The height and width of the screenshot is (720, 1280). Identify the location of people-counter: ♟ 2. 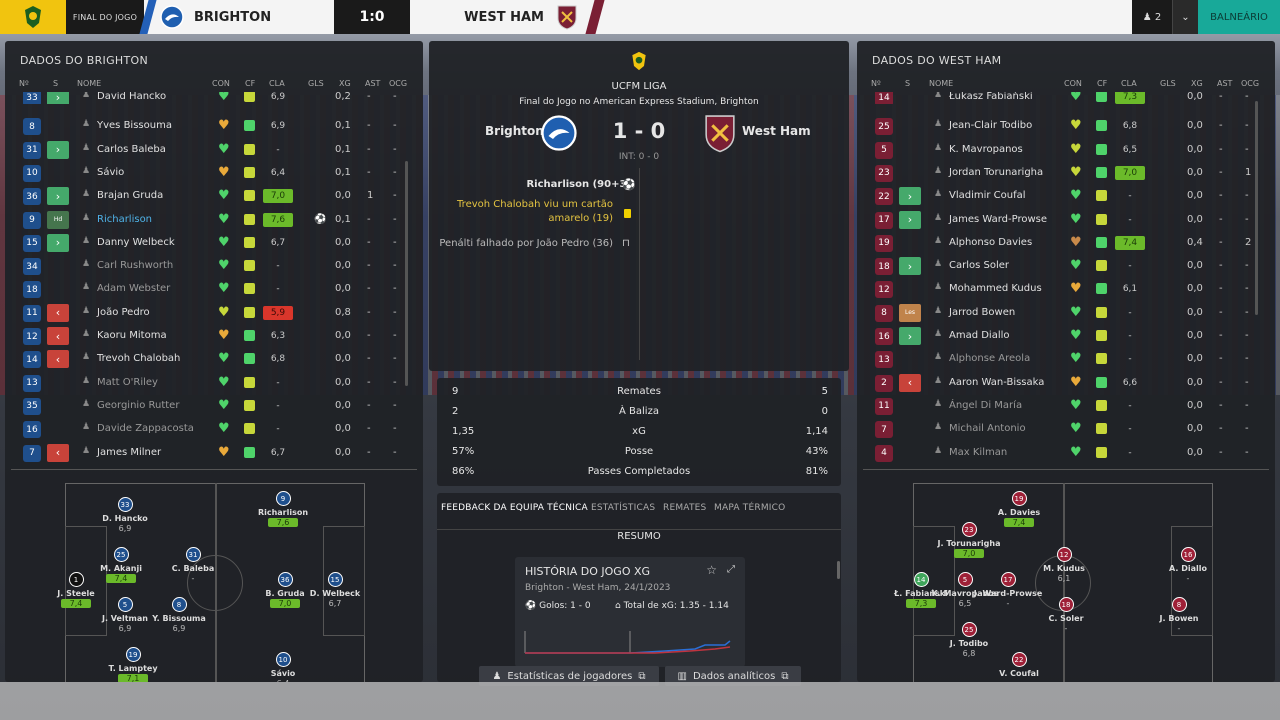
(1152, 17).